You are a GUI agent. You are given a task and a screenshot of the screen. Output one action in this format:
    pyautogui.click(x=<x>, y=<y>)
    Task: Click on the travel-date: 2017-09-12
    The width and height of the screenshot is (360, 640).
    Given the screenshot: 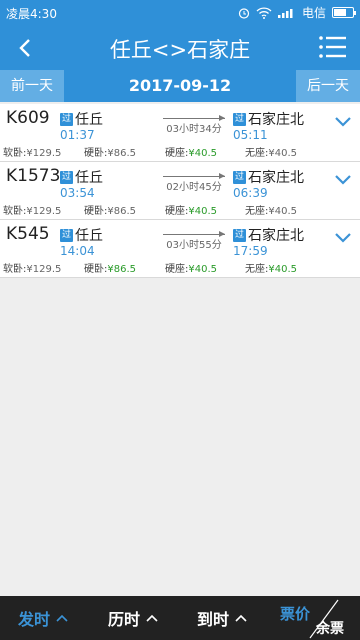 What is the action you would take?
    pyautogui.click(x=180, y=86)
    